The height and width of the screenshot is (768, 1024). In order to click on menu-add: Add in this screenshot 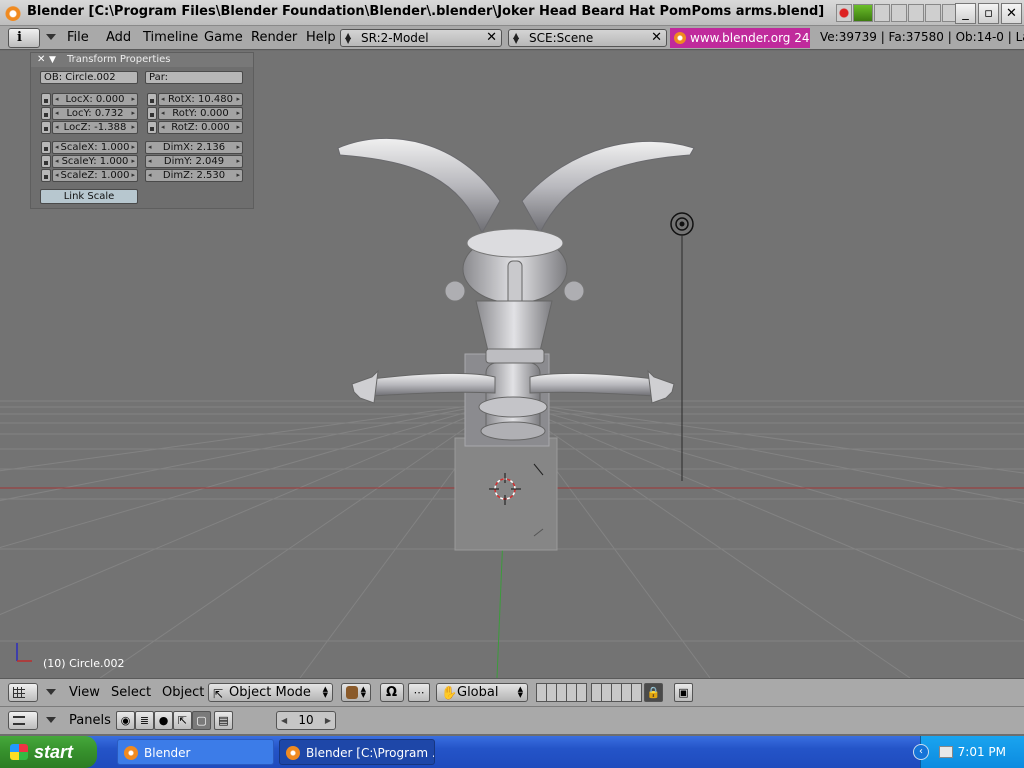, I will do `click(118, 37)`.